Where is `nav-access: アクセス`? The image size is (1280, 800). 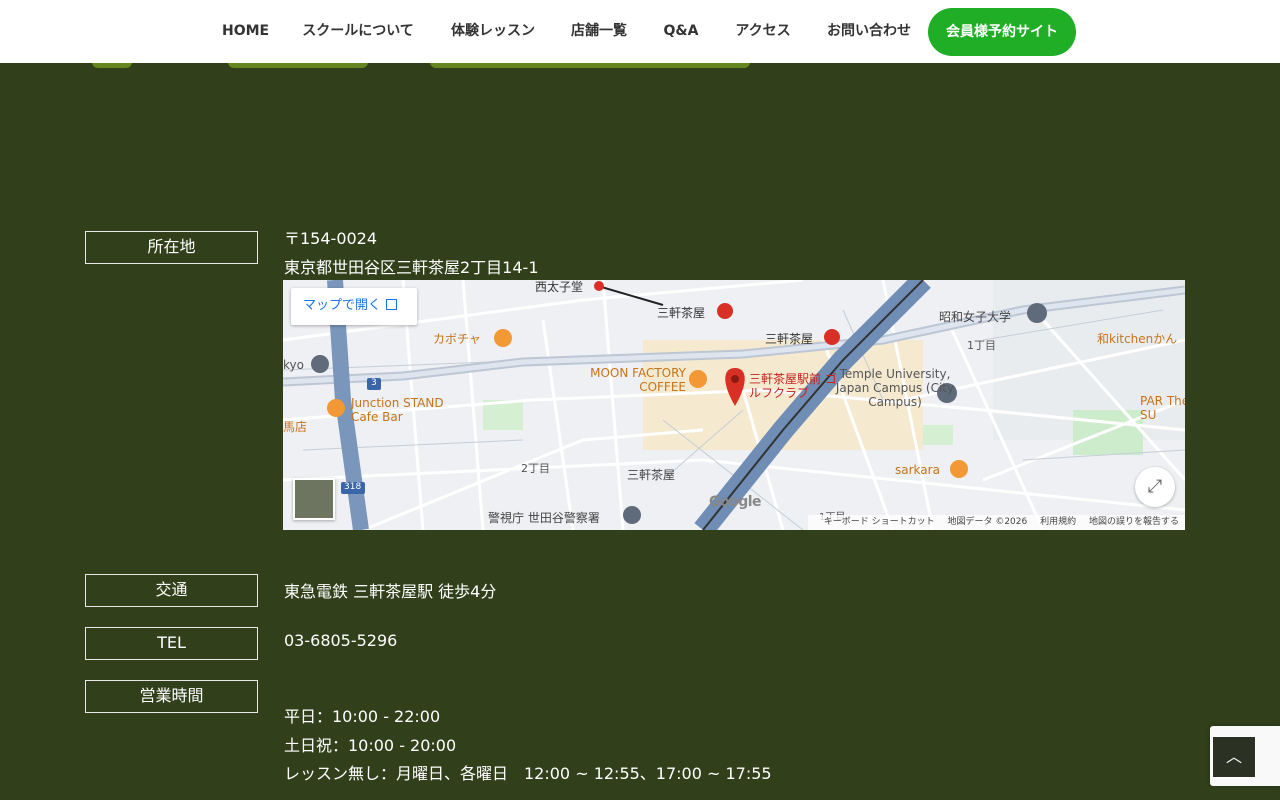 nav-access: アクセス is located at coordinates (763, 31).